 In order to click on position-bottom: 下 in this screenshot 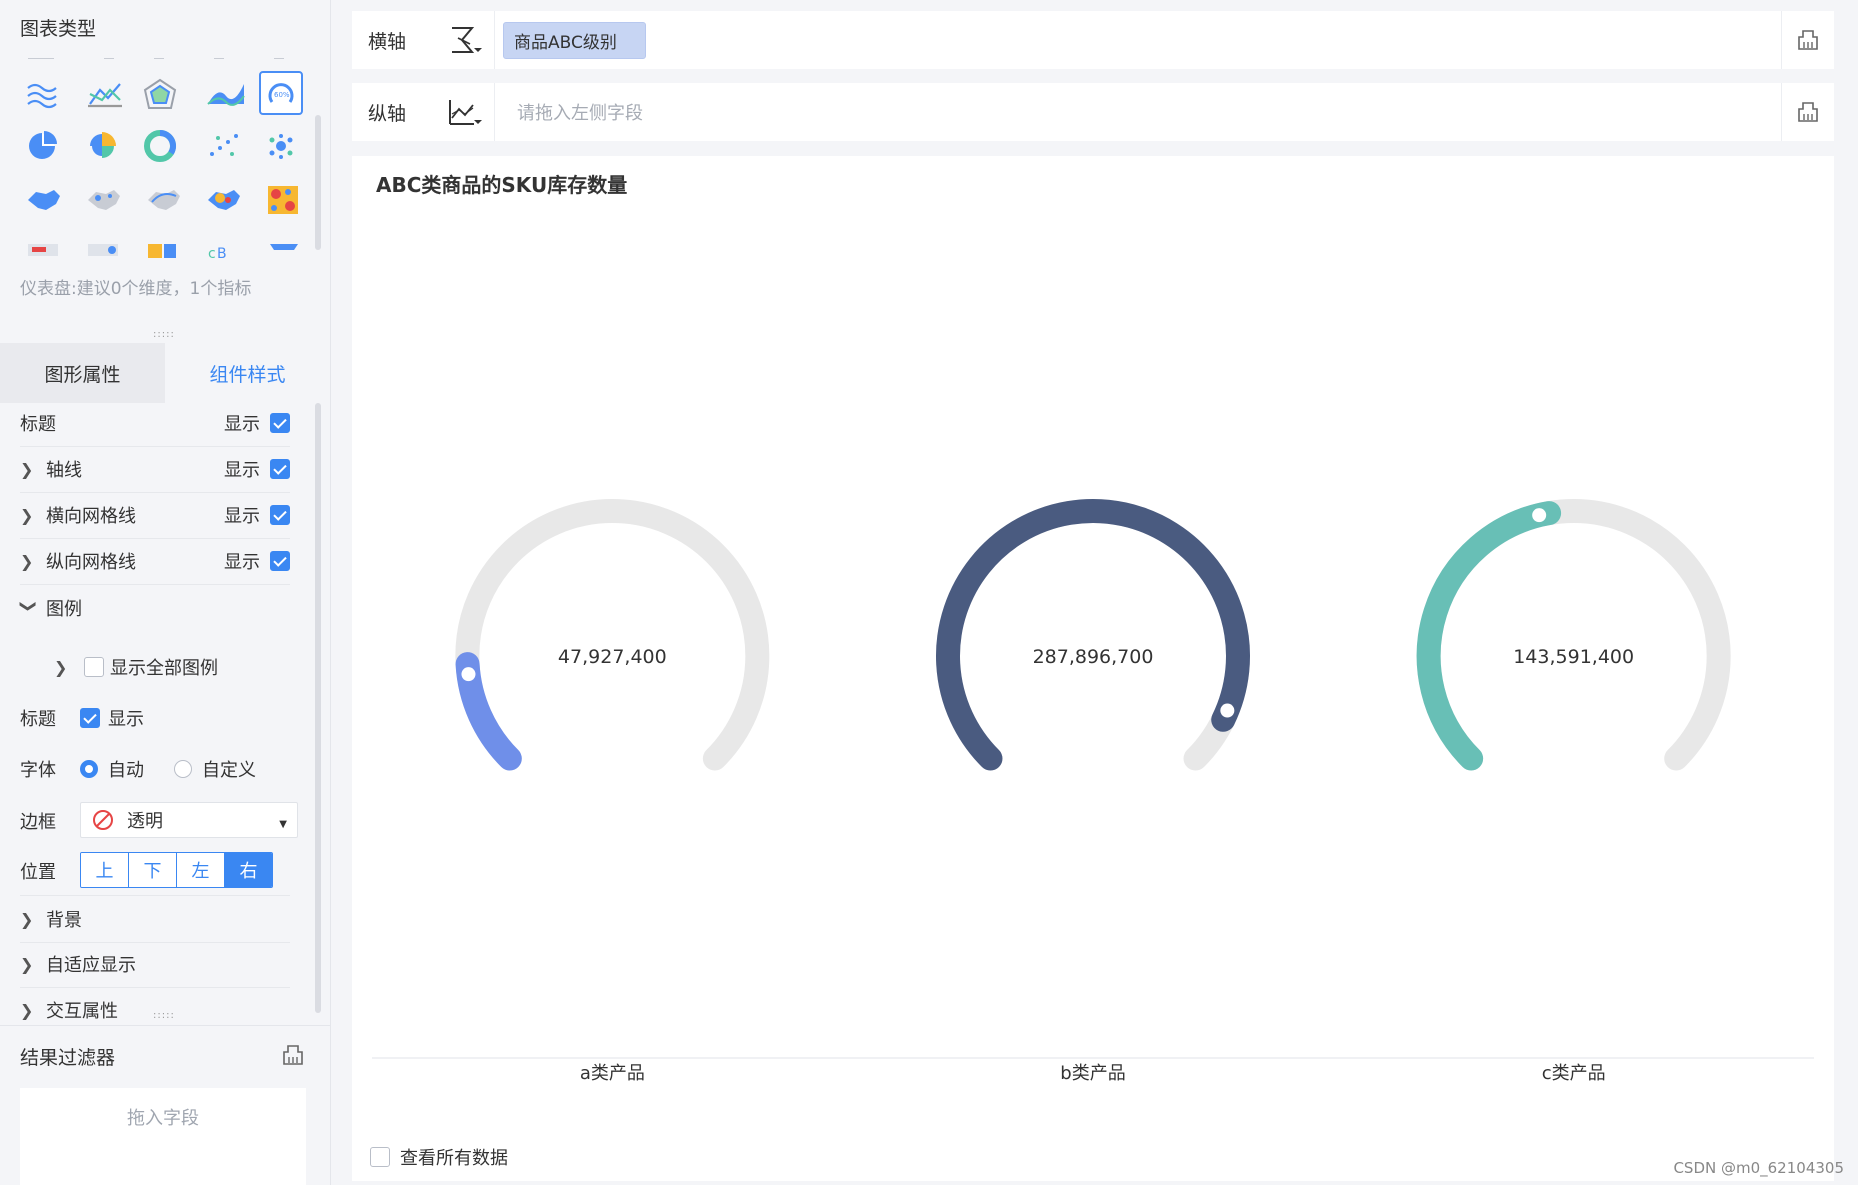, I will do `click(153, 870)`.